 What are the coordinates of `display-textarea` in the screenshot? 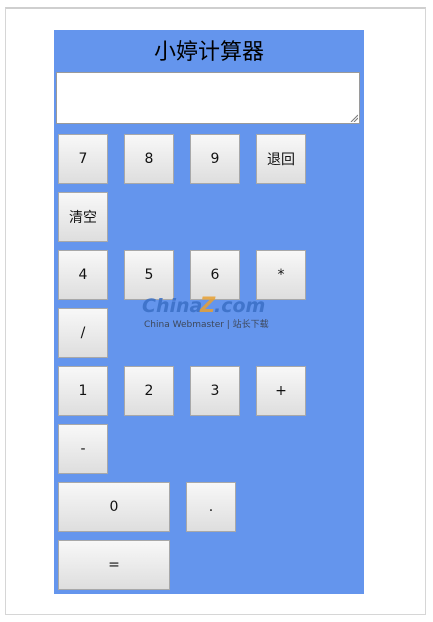 It's located at (208, 98).